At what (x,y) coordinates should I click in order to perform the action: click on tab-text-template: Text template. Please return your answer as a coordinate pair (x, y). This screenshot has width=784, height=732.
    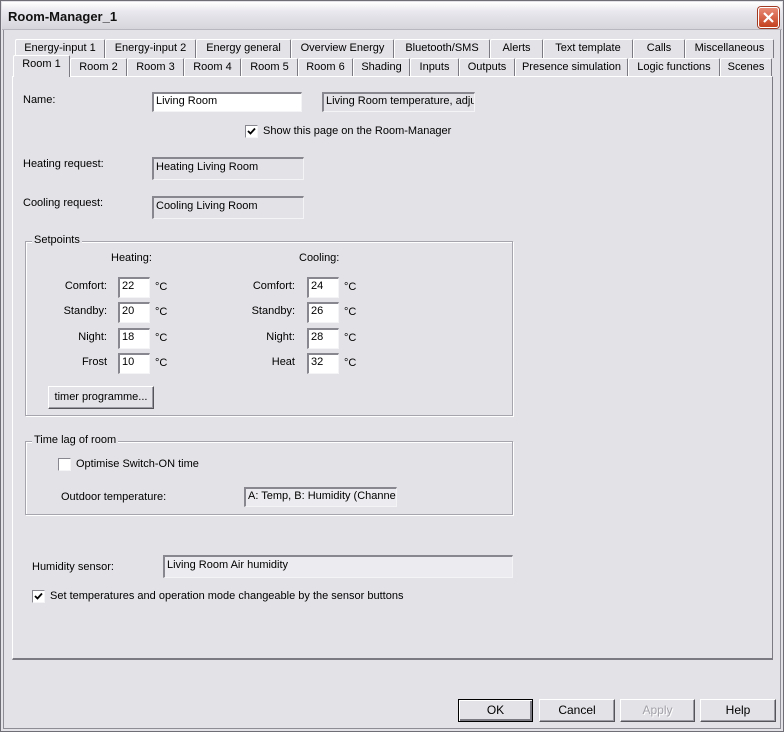
    Looking at the image, I should click on (588, 48).